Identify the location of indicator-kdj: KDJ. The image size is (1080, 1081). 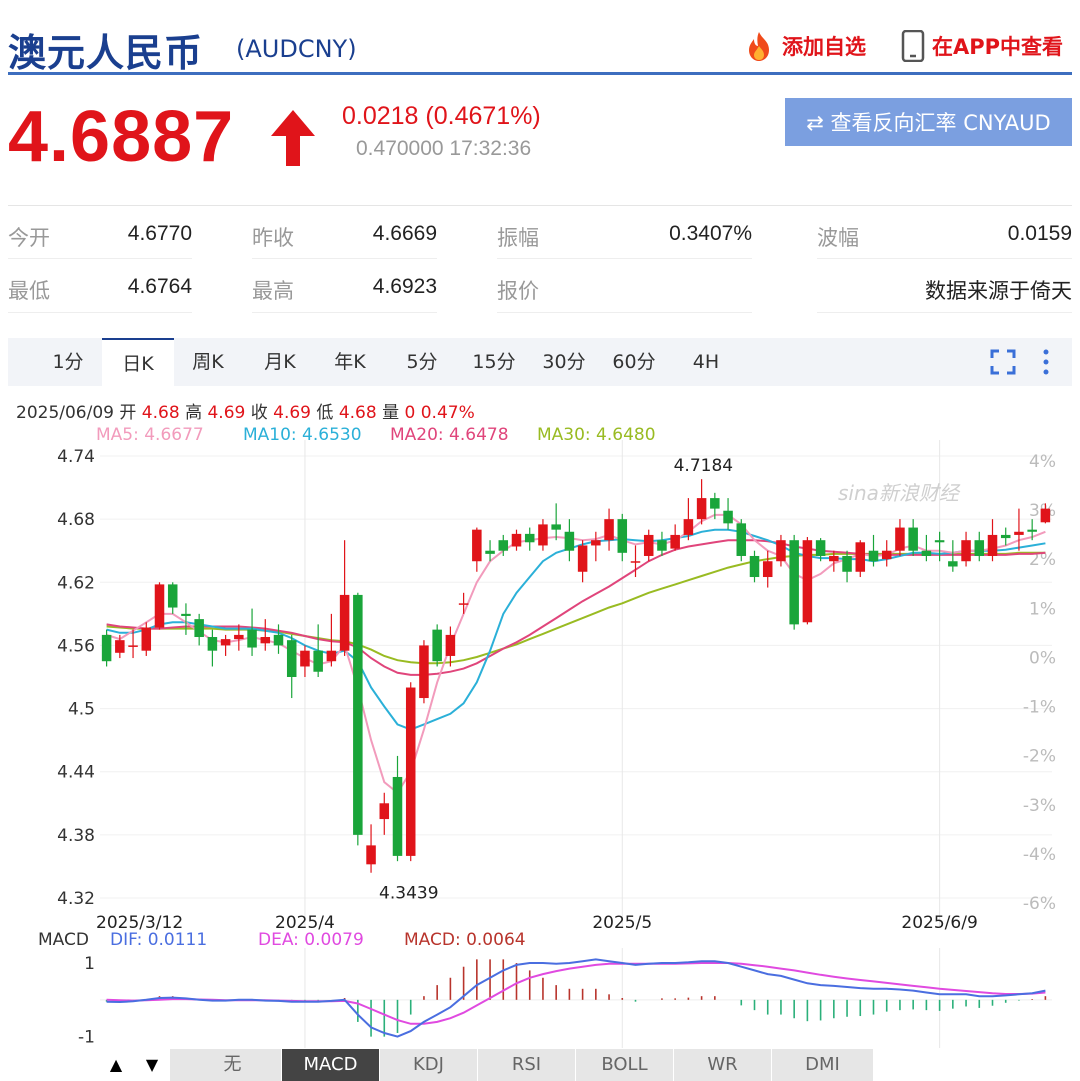
(429, 1065).